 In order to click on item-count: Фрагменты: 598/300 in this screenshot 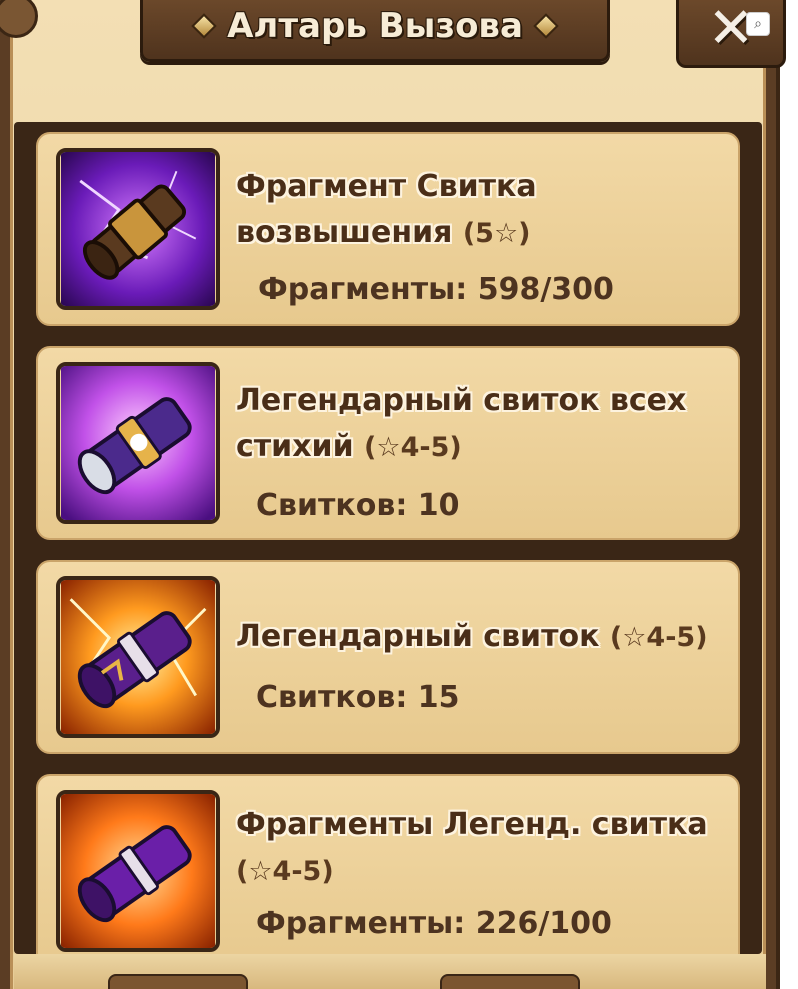, I will do `click(436, 289)`.